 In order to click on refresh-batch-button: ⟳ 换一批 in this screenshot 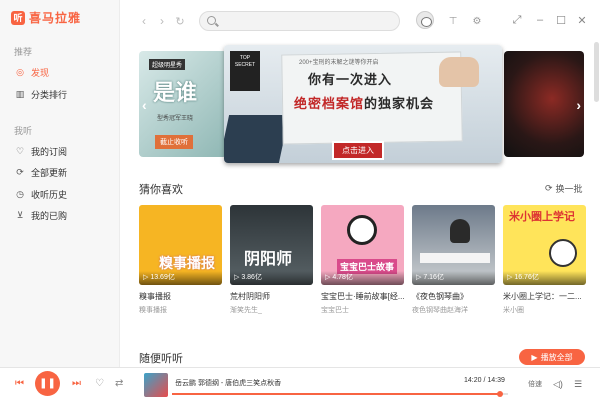, I will do `click(564, 188)`.